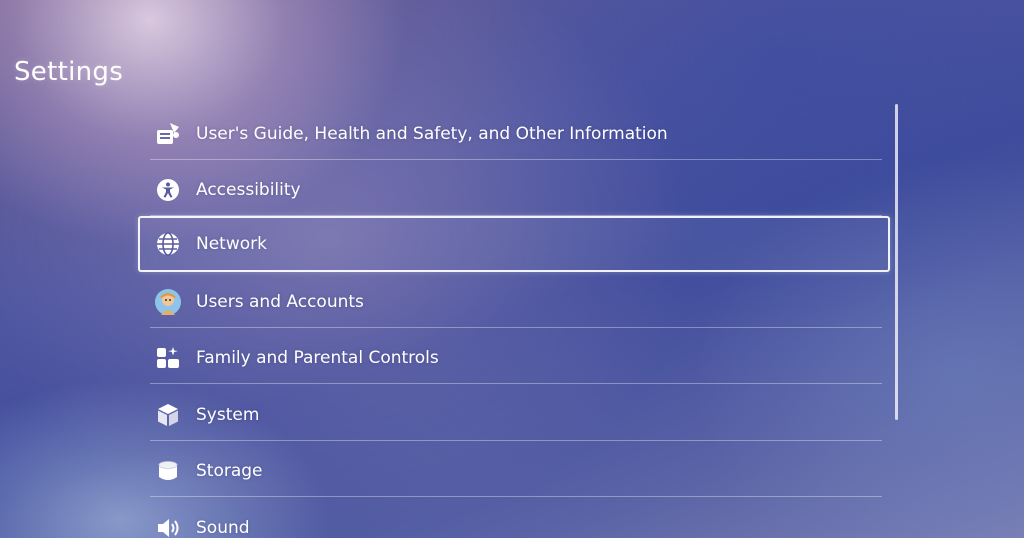 The height and width of the screenshot is (538, 1024). What do you see at coordinates (69, 72) in the screenshot?
I see `page-title: Settings` at bounding box center [69, 72].